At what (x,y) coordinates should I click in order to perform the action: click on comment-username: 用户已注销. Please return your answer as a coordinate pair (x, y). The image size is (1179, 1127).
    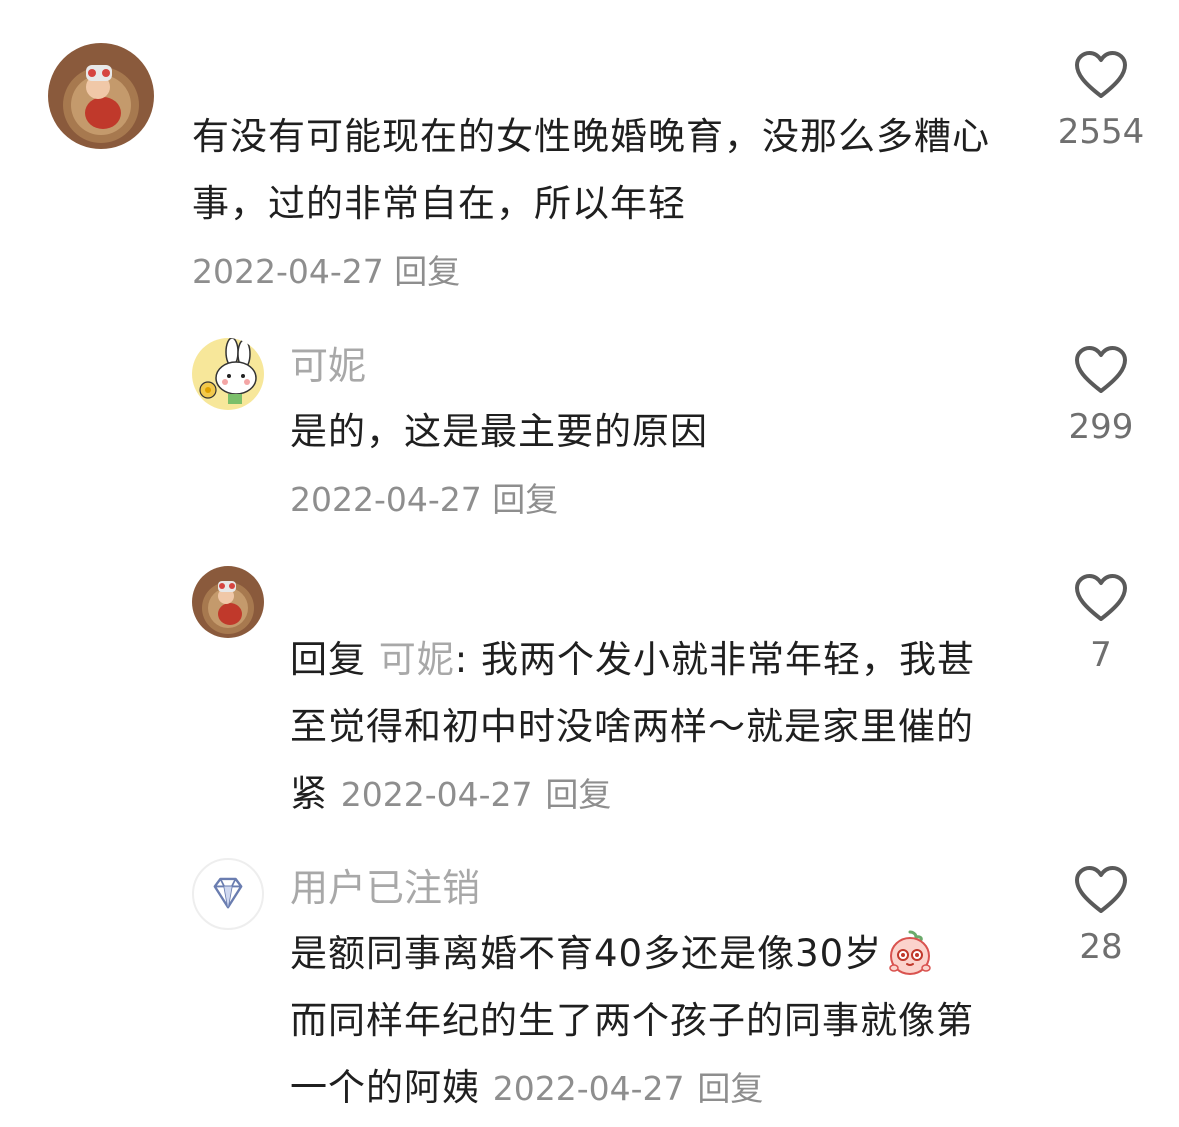
    Looking at the image, I should click on (385, 888).